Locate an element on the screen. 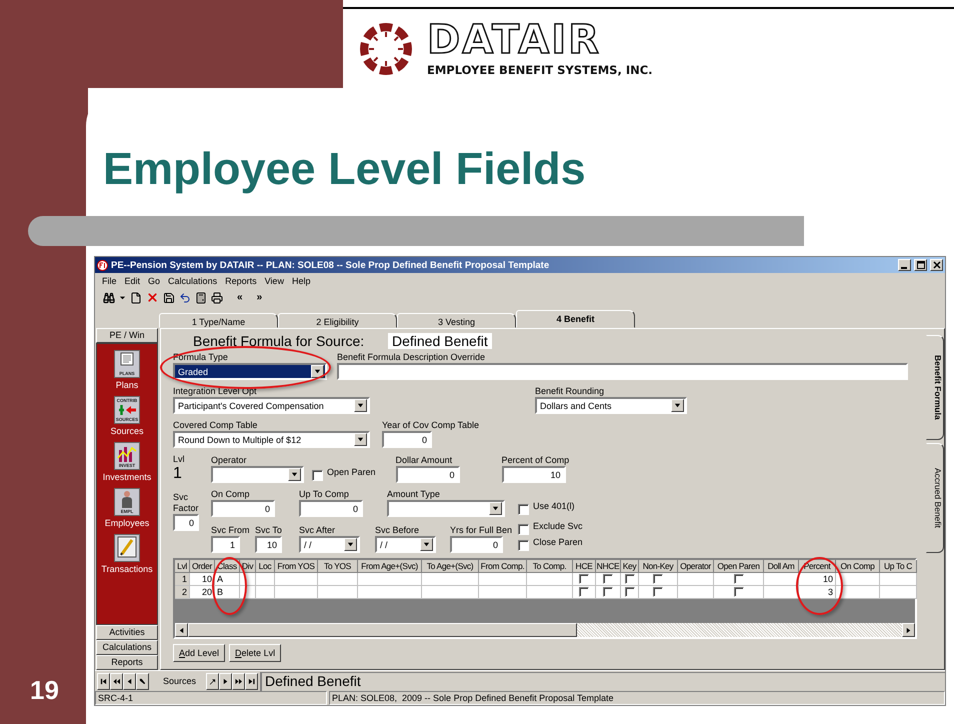 This screenshot has width=954, height=724. delete-icon is located at coordinates (152, 297).